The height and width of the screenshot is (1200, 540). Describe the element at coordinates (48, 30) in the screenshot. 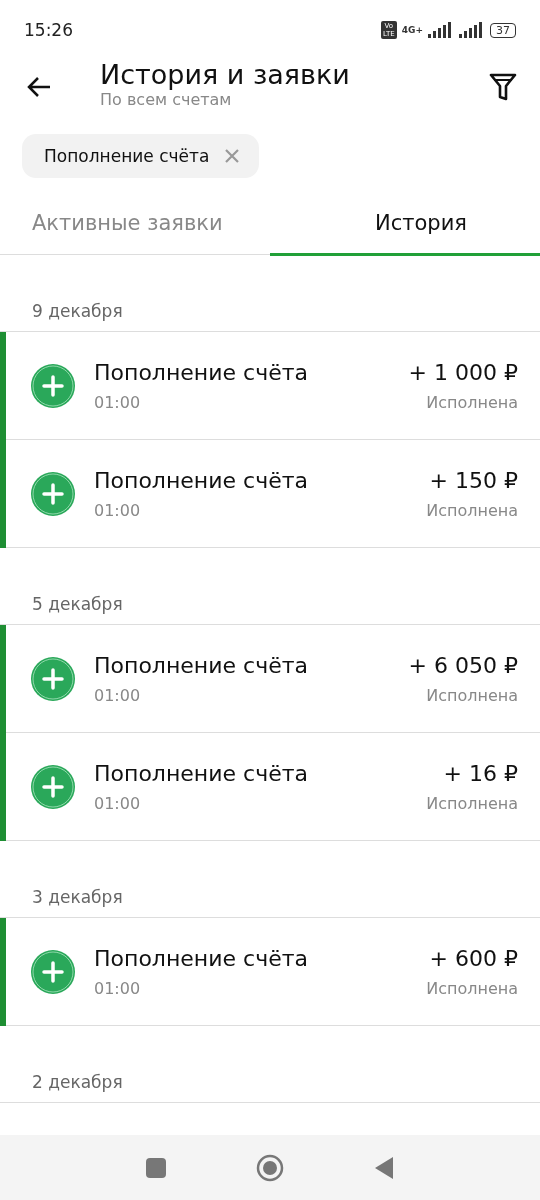

I see `status-time: 15:26` at that location.